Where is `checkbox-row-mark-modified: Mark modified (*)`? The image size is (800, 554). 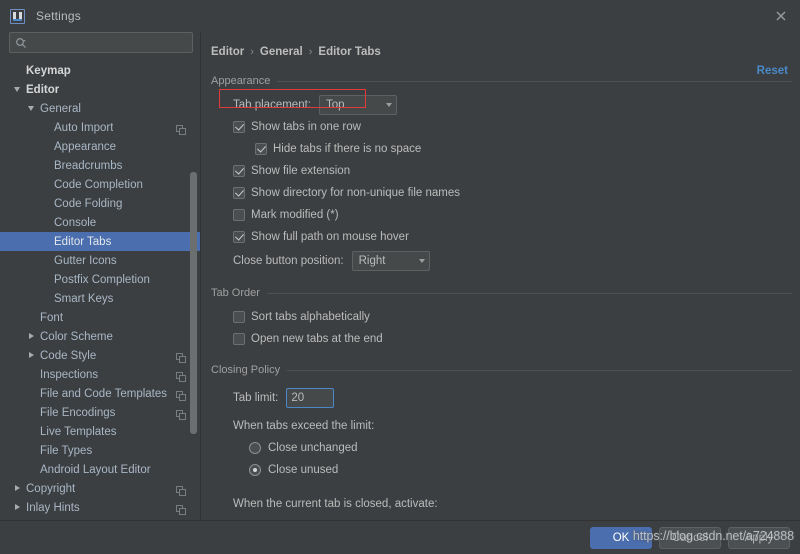 checkbox-row-mark-modified: Mark modified (*) is located at coordinates (501, 215).